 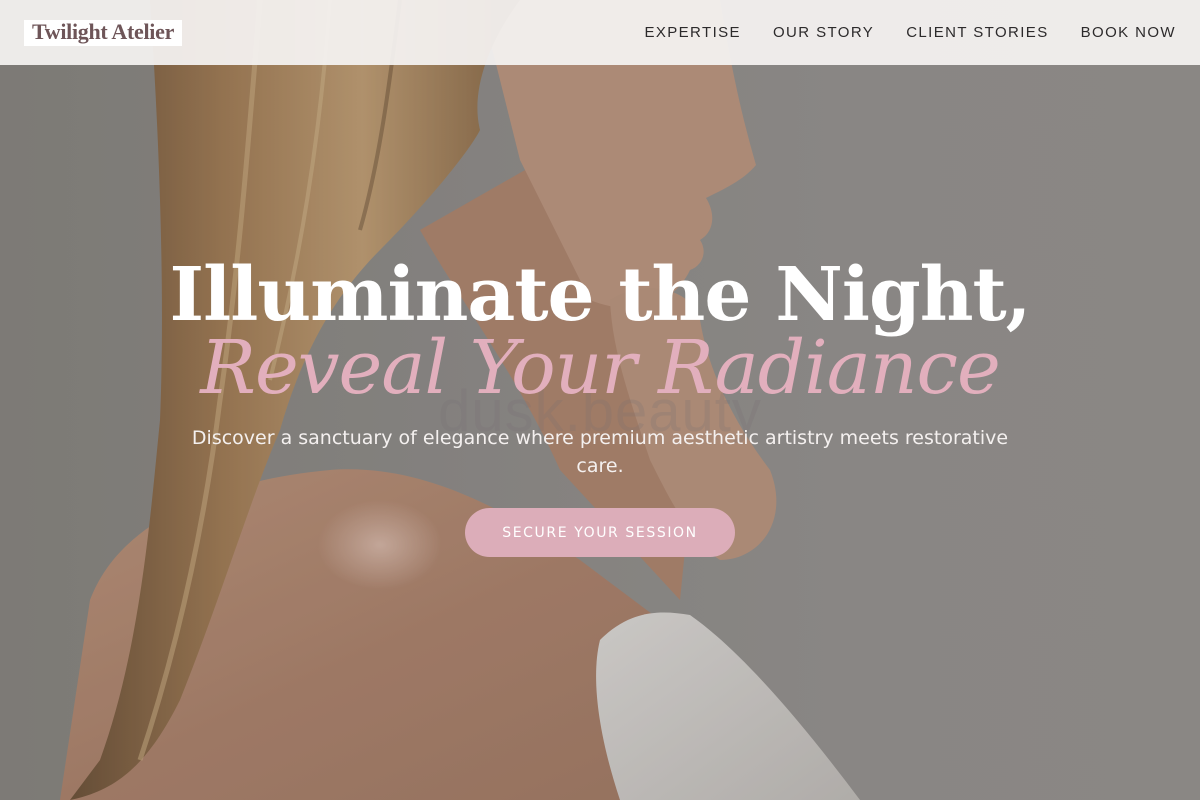 I want to click on nav-item-our-story: OUR STORY, so click(x=823, y=32).